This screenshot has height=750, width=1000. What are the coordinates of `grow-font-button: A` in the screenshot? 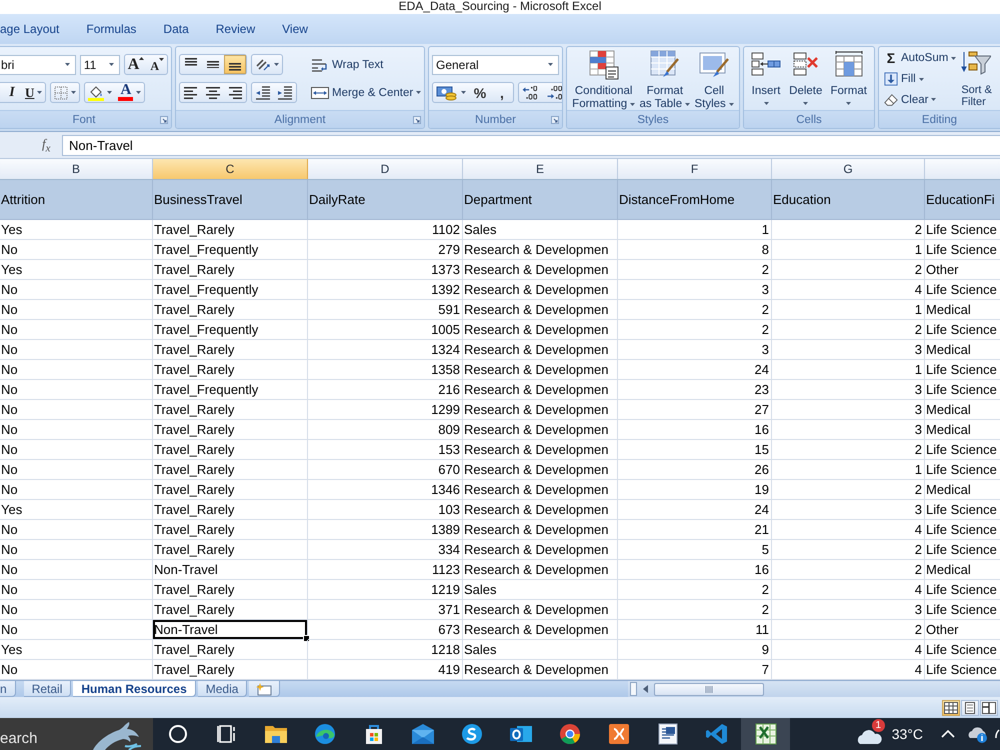 It's located at (136, 64).